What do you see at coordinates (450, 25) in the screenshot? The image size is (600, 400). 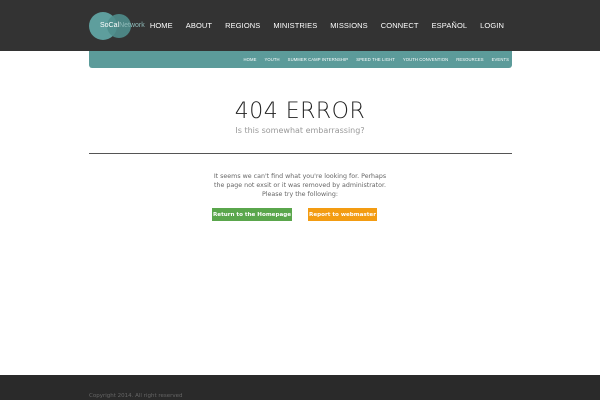 I see `main-nav-espanol: ESPAÑOL` at bounding box center [450, 25].